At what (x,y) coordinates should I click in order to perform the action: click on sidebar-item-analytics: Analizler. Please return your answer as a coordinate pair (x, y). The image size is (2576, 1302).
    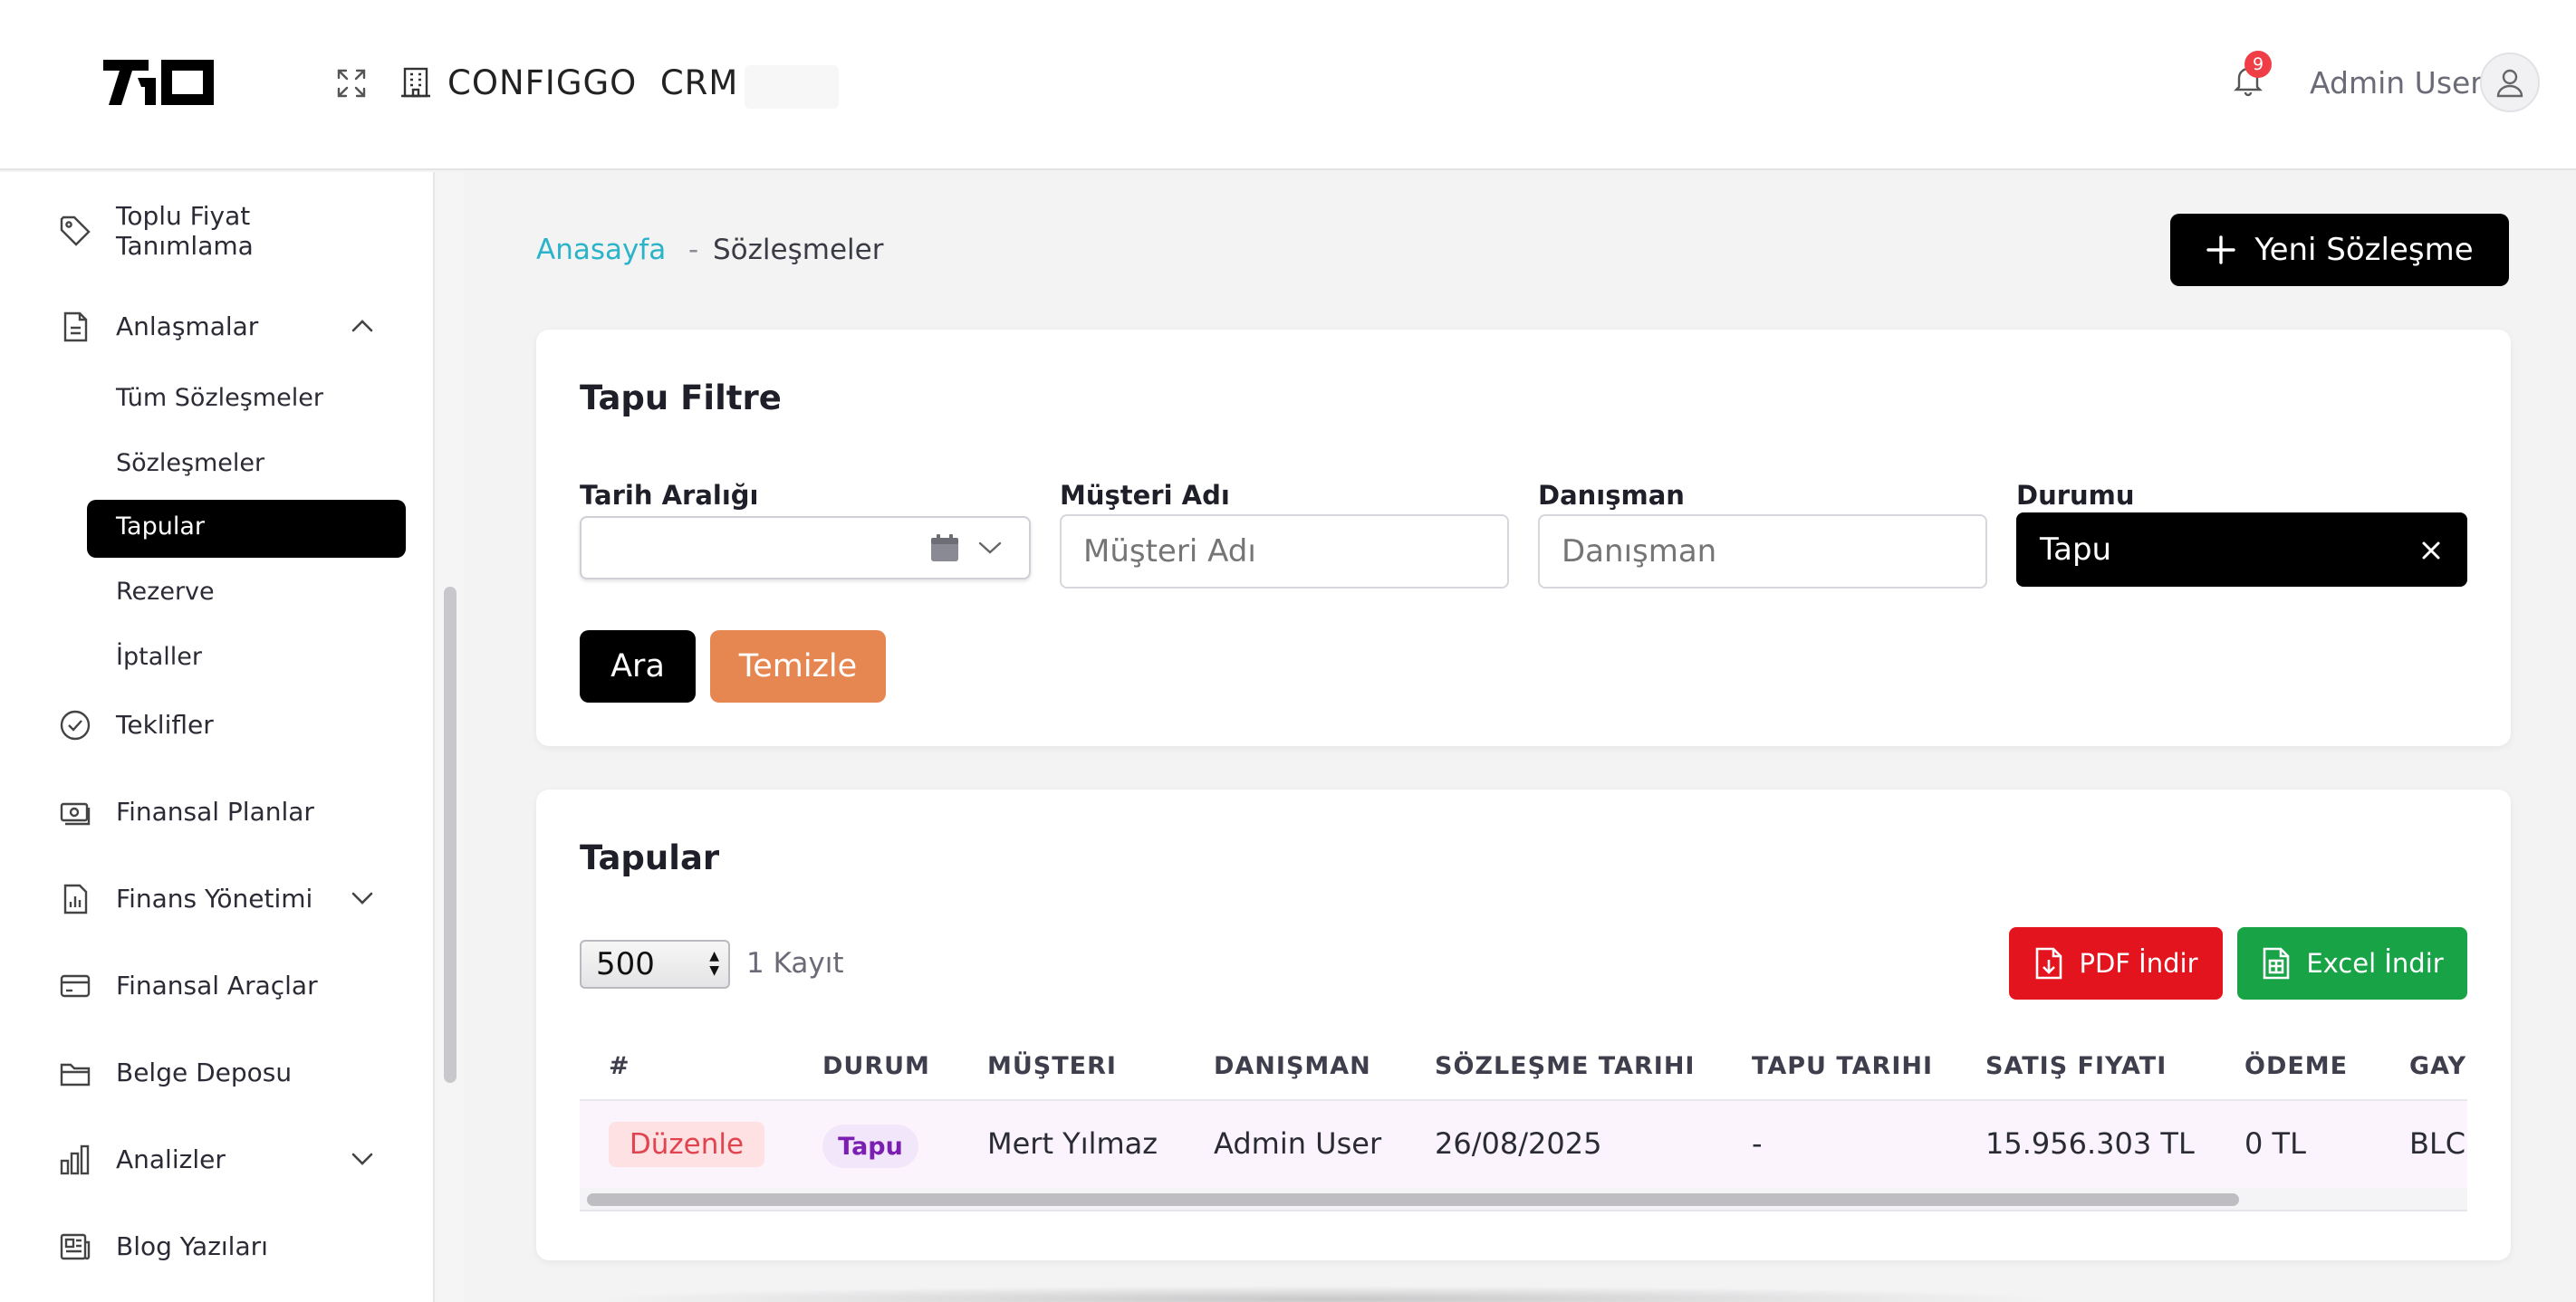
    Looking at the image, I should click on (213, 1159).